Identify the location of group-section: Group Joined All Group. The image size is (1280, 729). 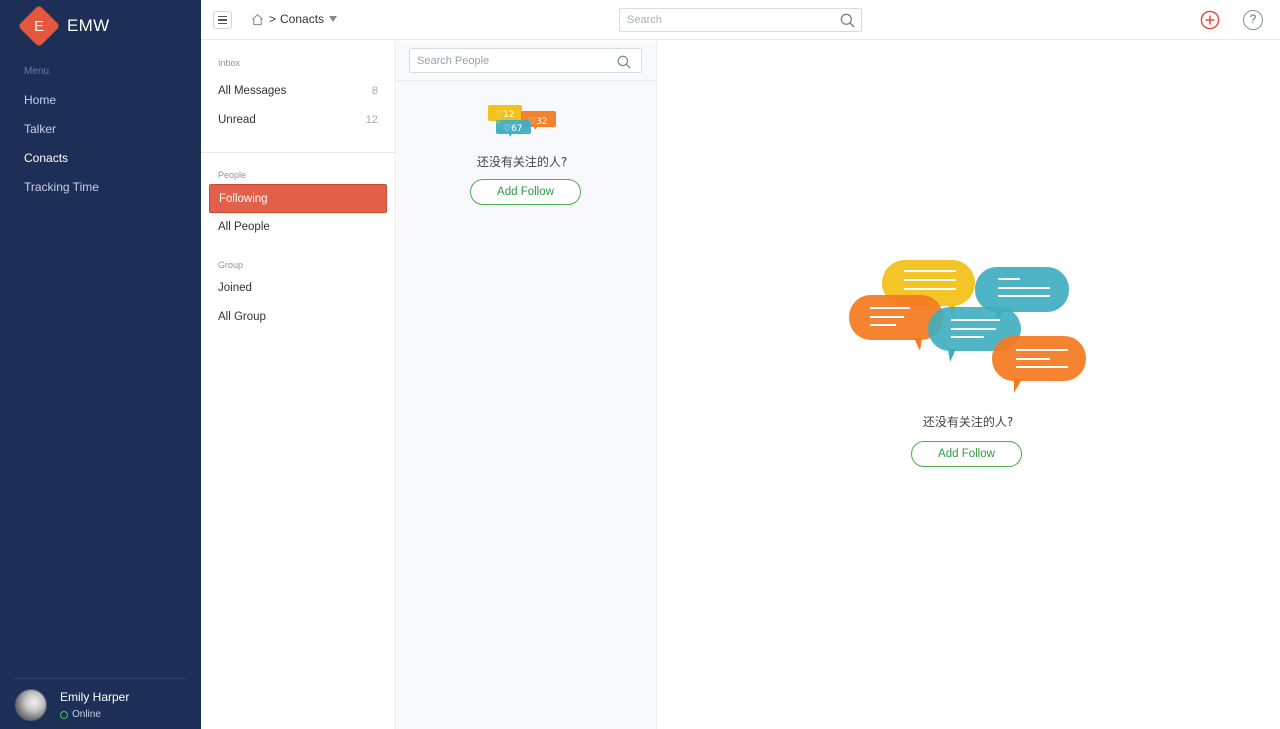
(298, 287).